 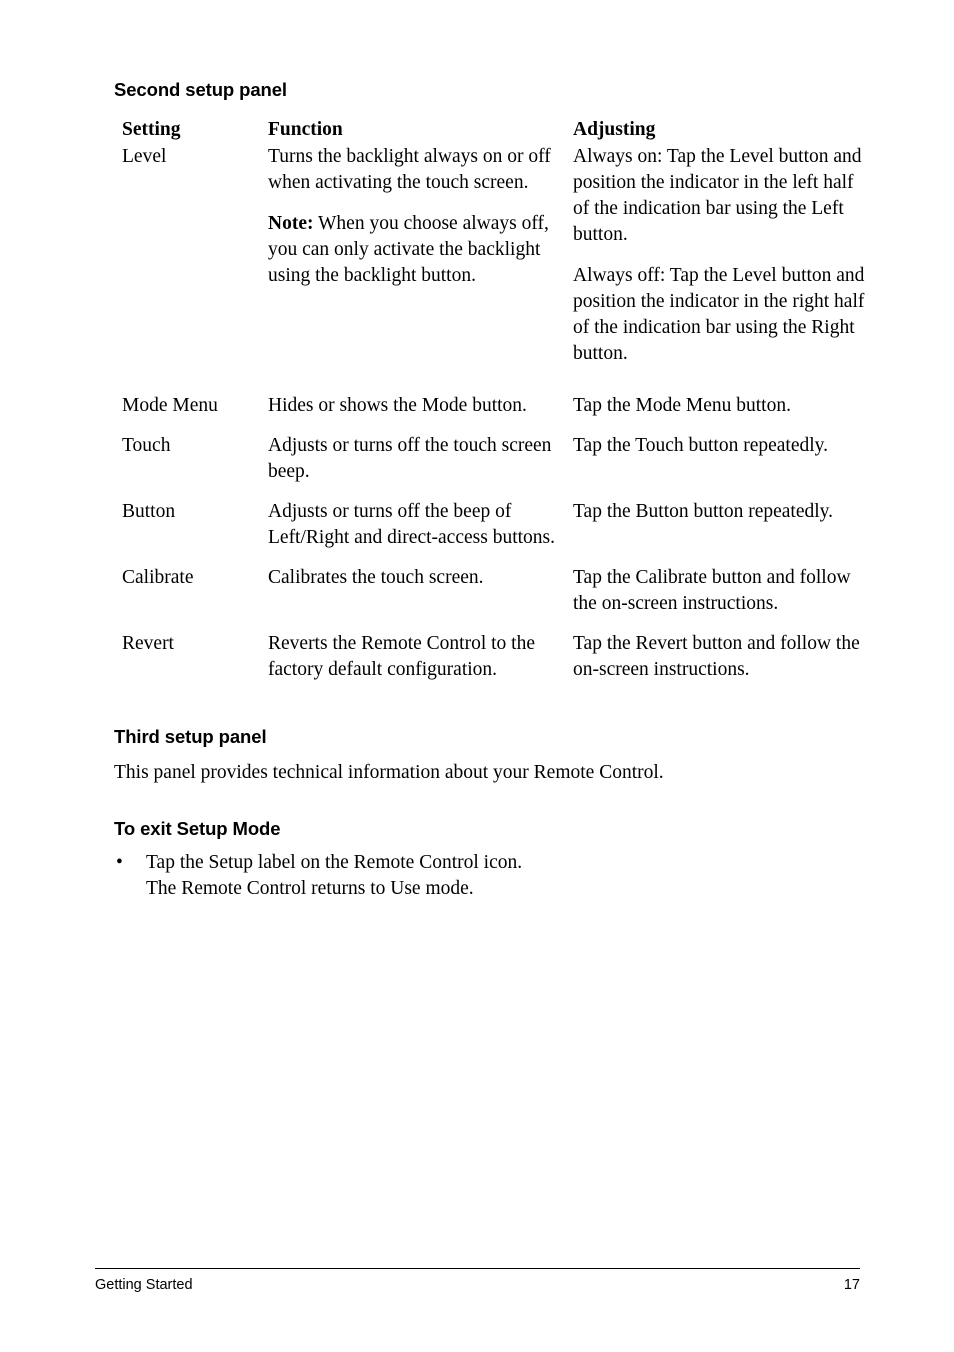 What do you see at coordinates (703, 512) in the screenshot?
I see `adjusting-paragraph: Tap the Button button repeatedly.` at bounding box center [703, 512].